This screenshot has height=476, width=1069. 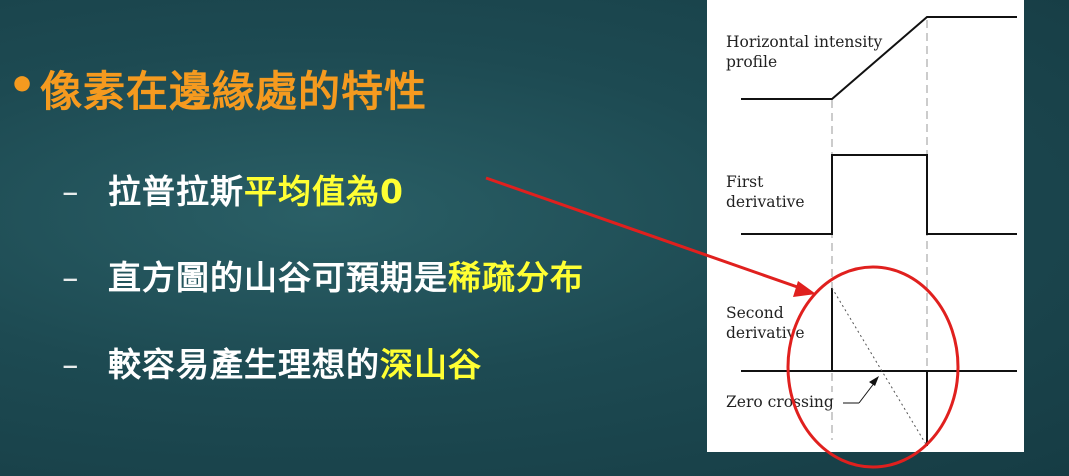 I want to click on sub-item-highlight: 平均值為0, so click(x=324, y=191).